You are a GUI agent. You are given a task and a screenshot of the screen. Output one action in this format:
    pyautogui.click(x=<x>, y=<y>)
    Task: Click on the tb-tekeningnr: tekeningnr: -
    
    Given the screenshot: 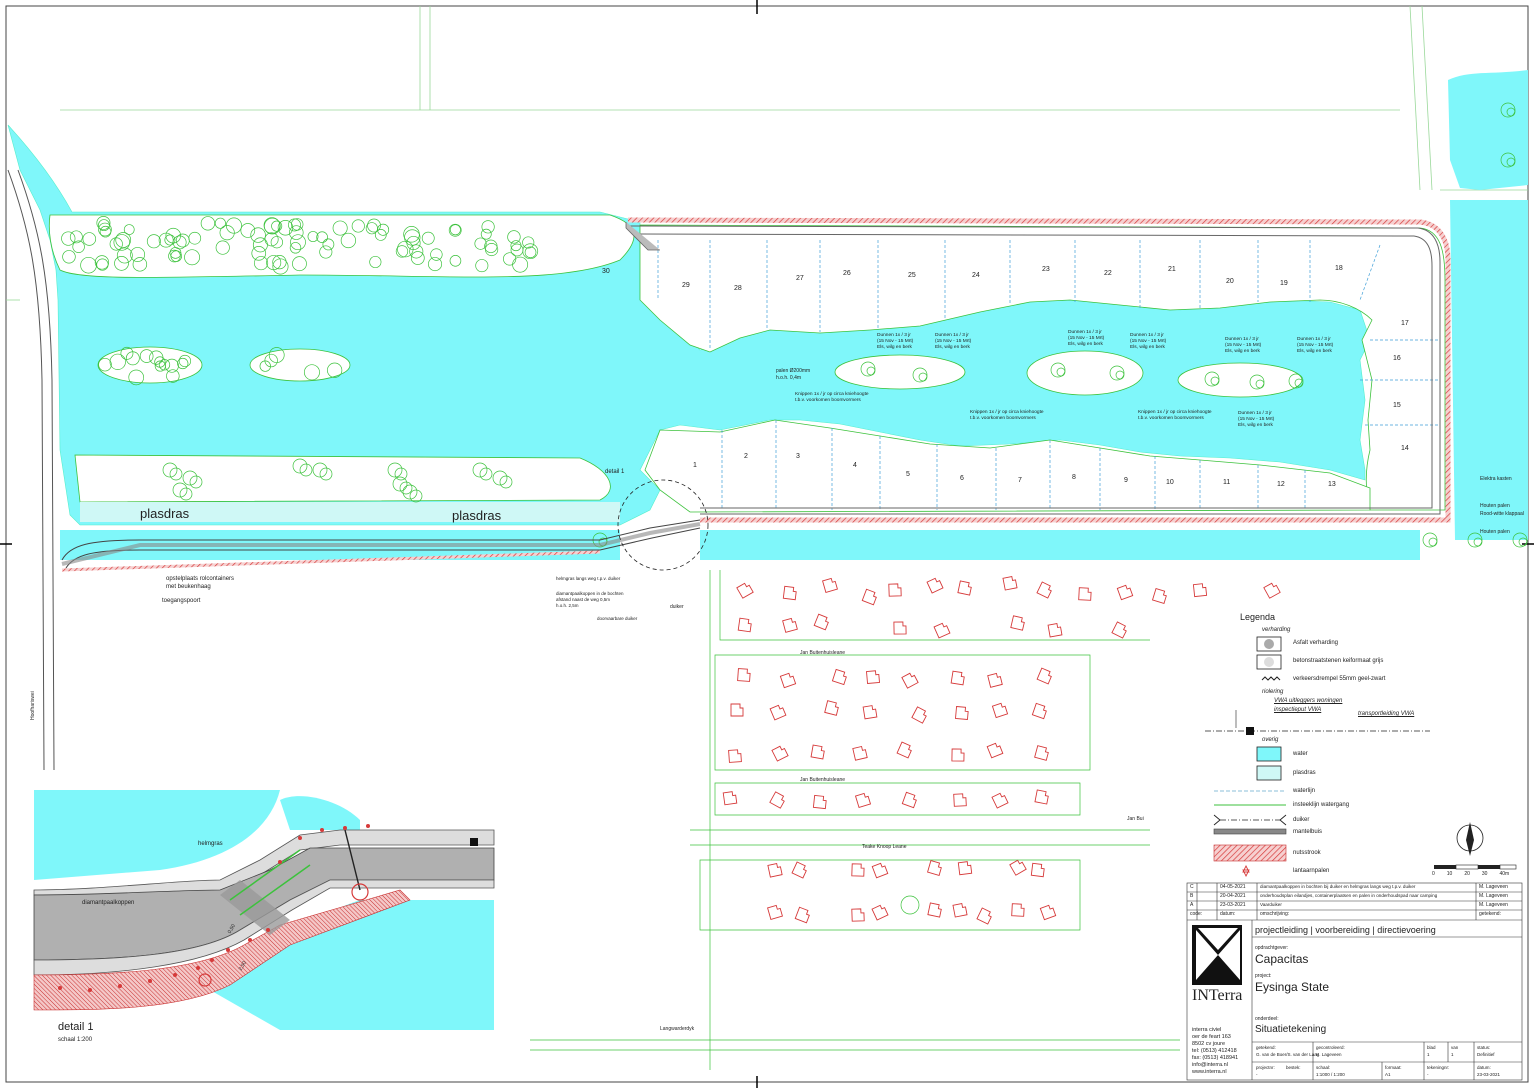 What is the action you would take?
    pyautogui.click(x=1438, y=1071)
    